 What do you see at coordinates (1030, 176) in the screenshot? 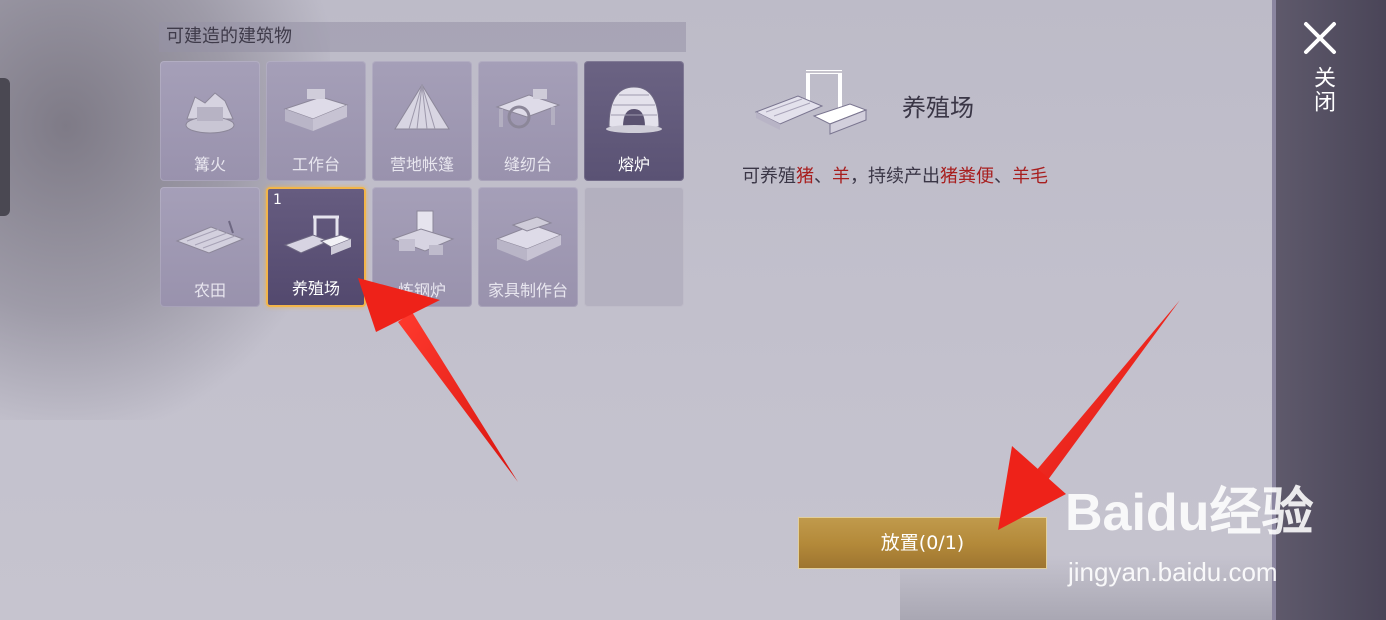
I see `desc-highlight: 羊毛` at bounding box center [1030, 176].